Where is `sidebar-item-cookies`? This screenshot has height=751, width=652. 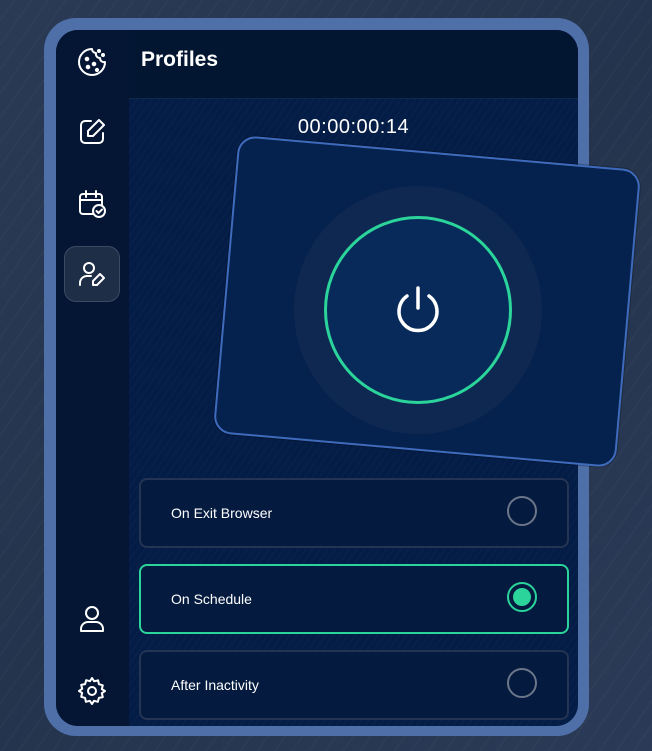
sidebar-item-cookies is located at coordinates (92, 62).